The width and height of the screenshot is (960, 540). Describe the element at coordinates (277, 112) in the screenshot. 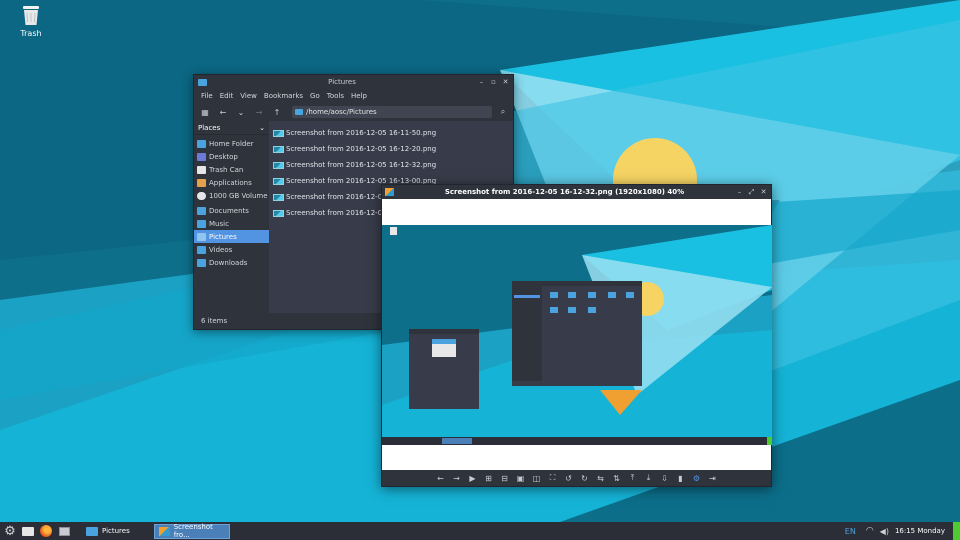

I see `up-icon: ↑` at that location.